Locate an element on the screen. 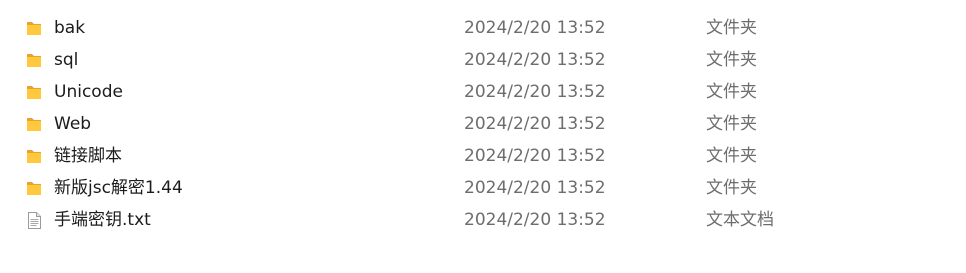 The image size is (966, 273). file-name: 新版jsc解密1.44 is located at coordinates (118, 188).